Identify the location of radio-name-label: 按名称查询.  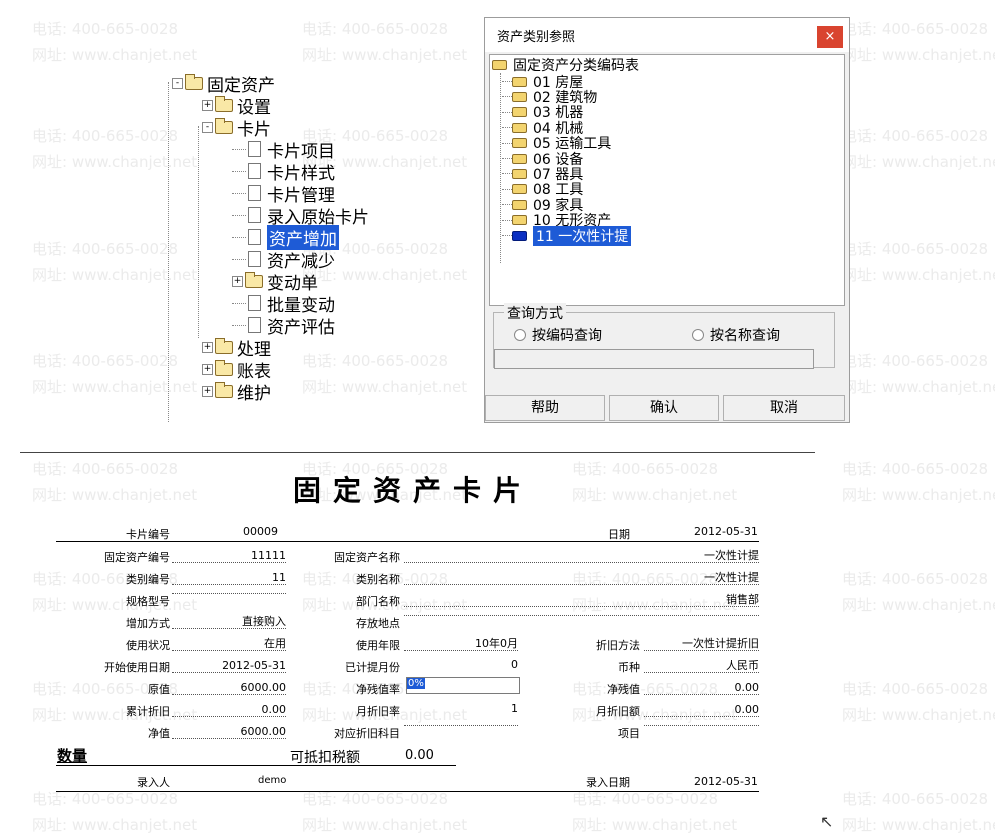
(745, 336).